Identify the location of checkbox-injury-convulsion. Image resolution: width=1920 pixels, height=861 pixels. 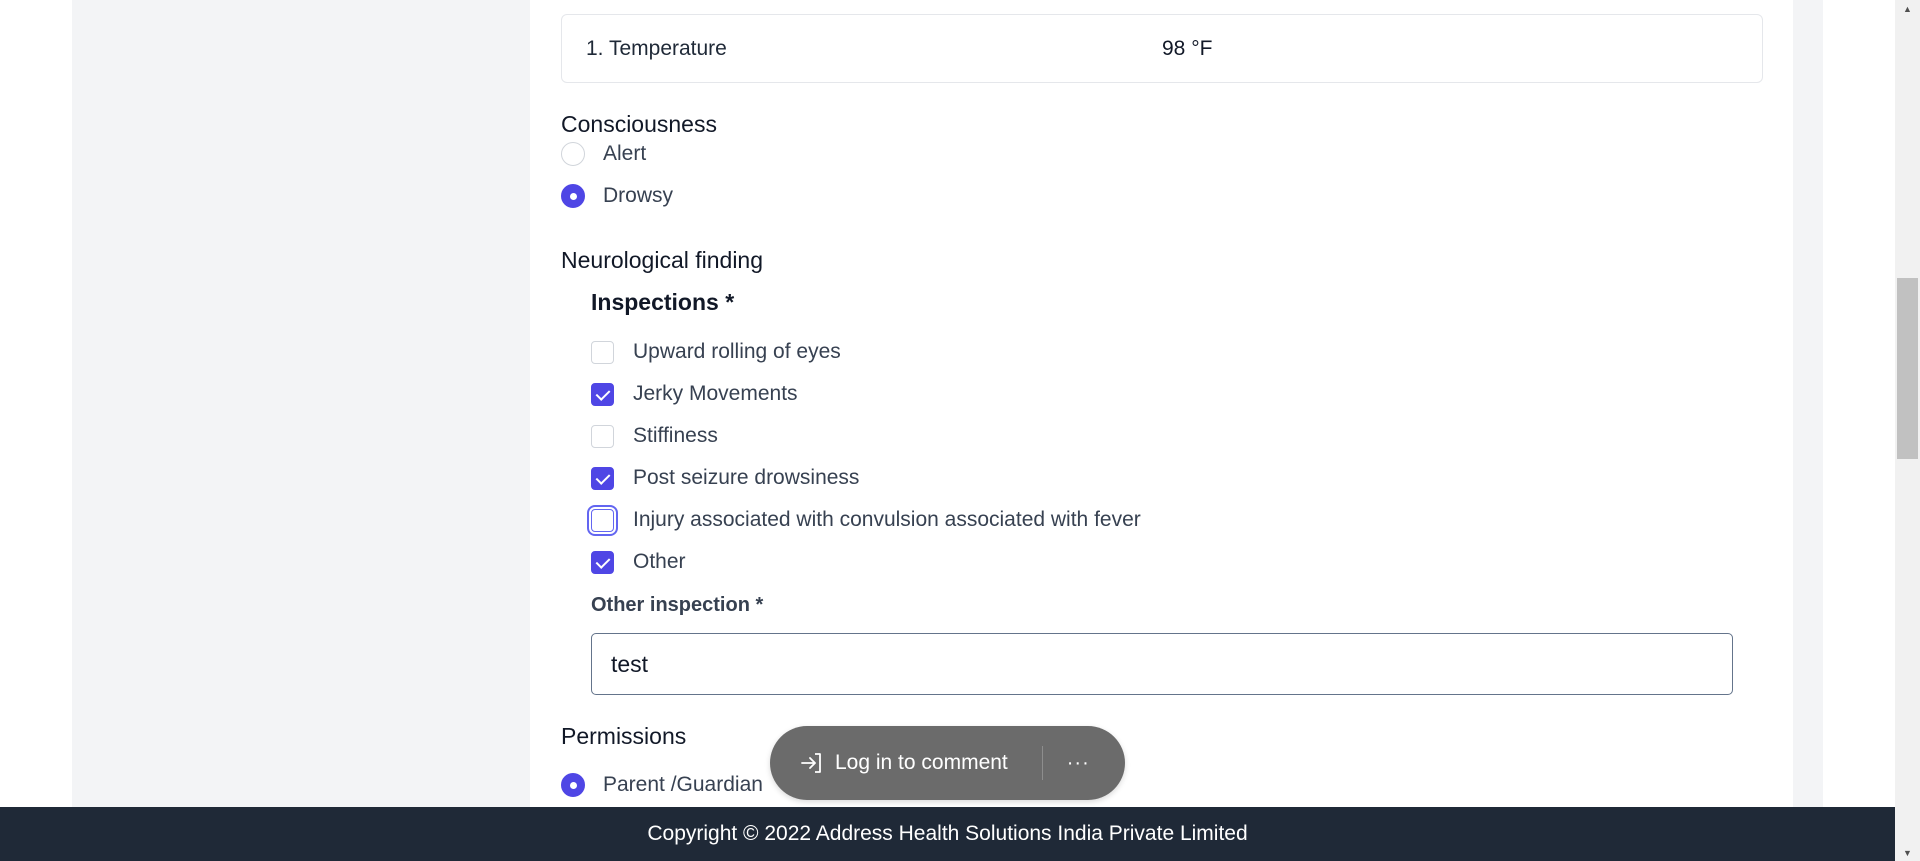
(602, 520).